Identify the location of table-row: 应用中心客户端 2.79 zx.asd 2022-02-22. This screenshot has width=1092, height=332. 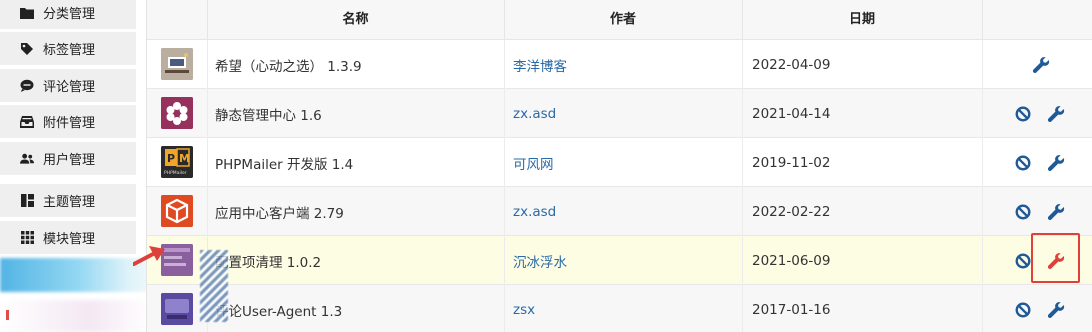
(619, 211).